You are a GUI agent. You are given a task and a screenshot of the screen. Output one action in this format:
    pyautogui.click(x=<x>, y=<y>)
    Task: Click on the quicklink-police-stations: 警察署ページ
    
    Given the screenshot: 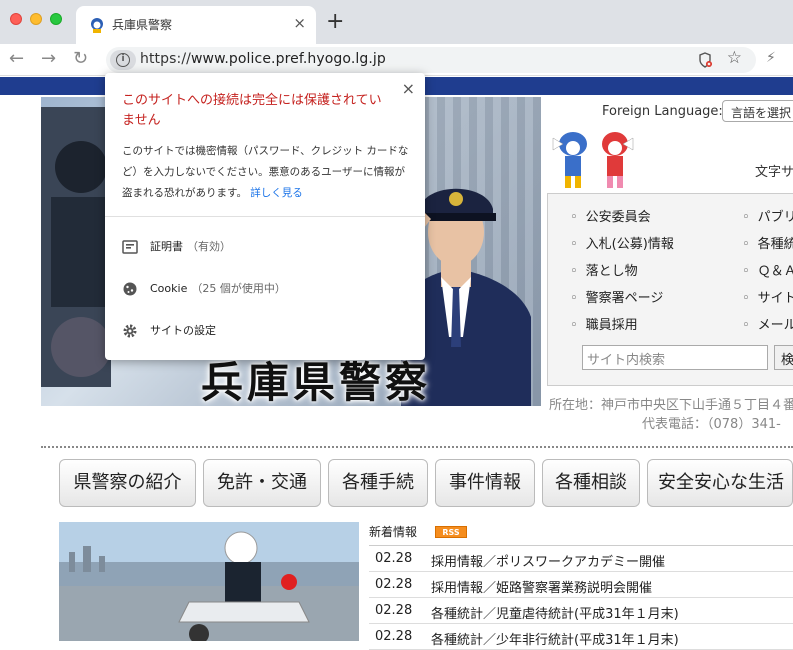 What is the action you would take?
    pyautogui.click(x=617, y=296)
    